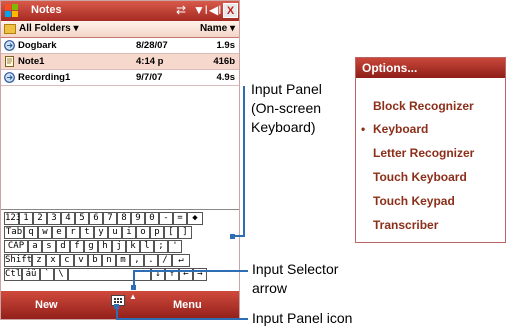  What do you see at coordinates (226, 45) in the screenshot?
I see `note-size: 1.9s` at bounding box center [226, 45].